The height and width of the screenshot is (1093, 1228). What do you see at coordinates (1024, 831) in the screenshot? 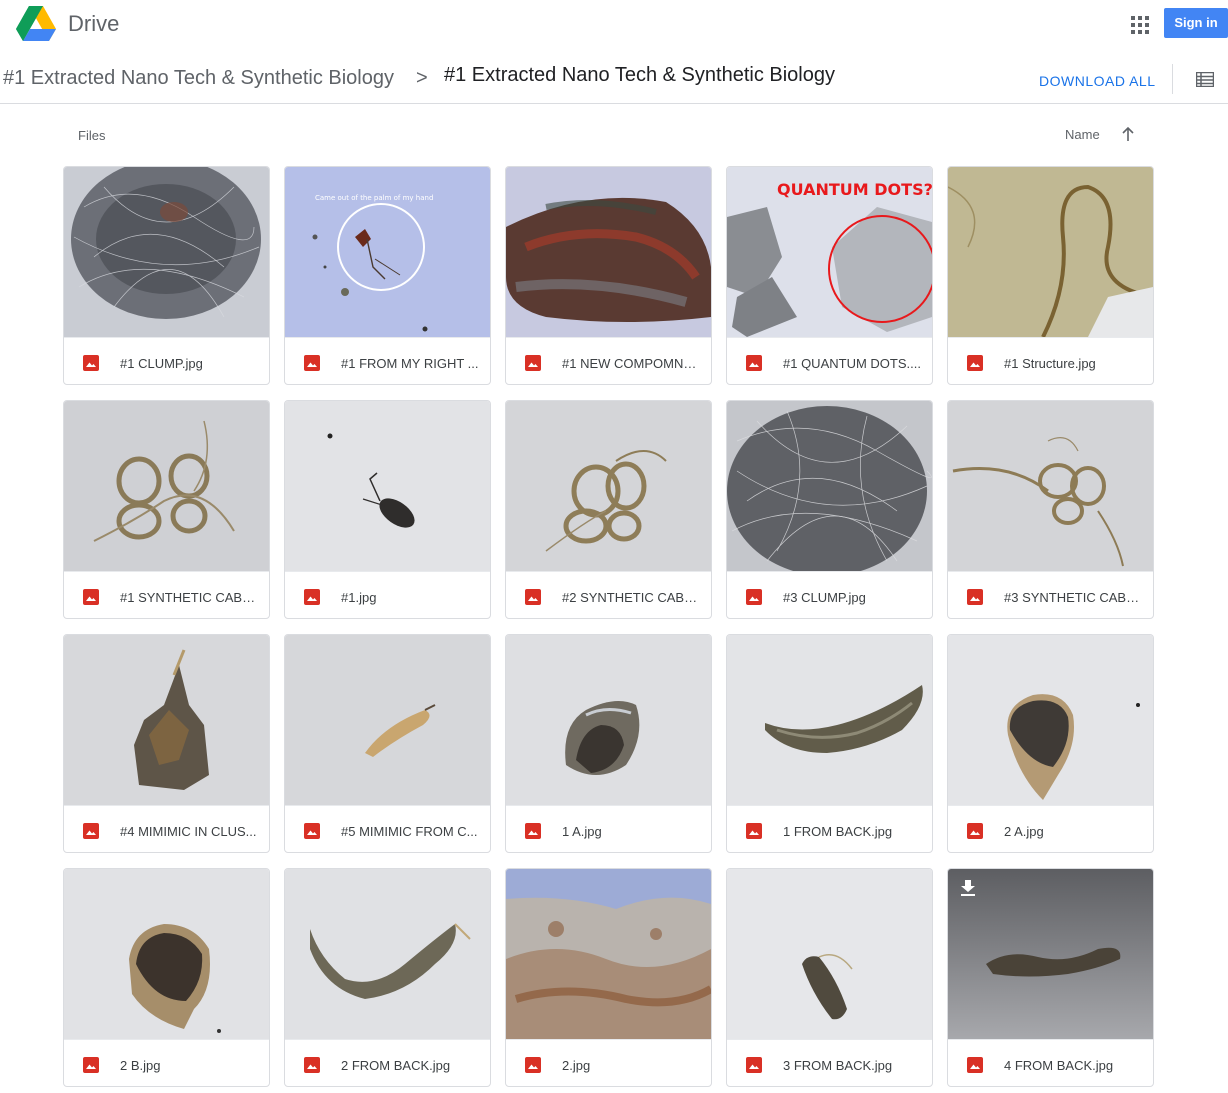
I see `file-name: 2 A.jpg` at bounding box center [1024, 831].